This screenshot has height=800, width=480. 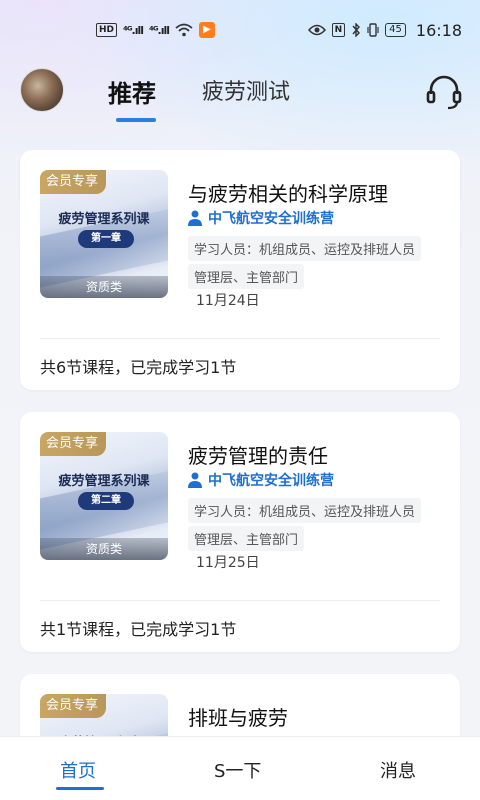 What do you see at coordinates (207, 30) in the screenshot?
I see `app-notification-icon: ▶` at bounding box center [207, 30].